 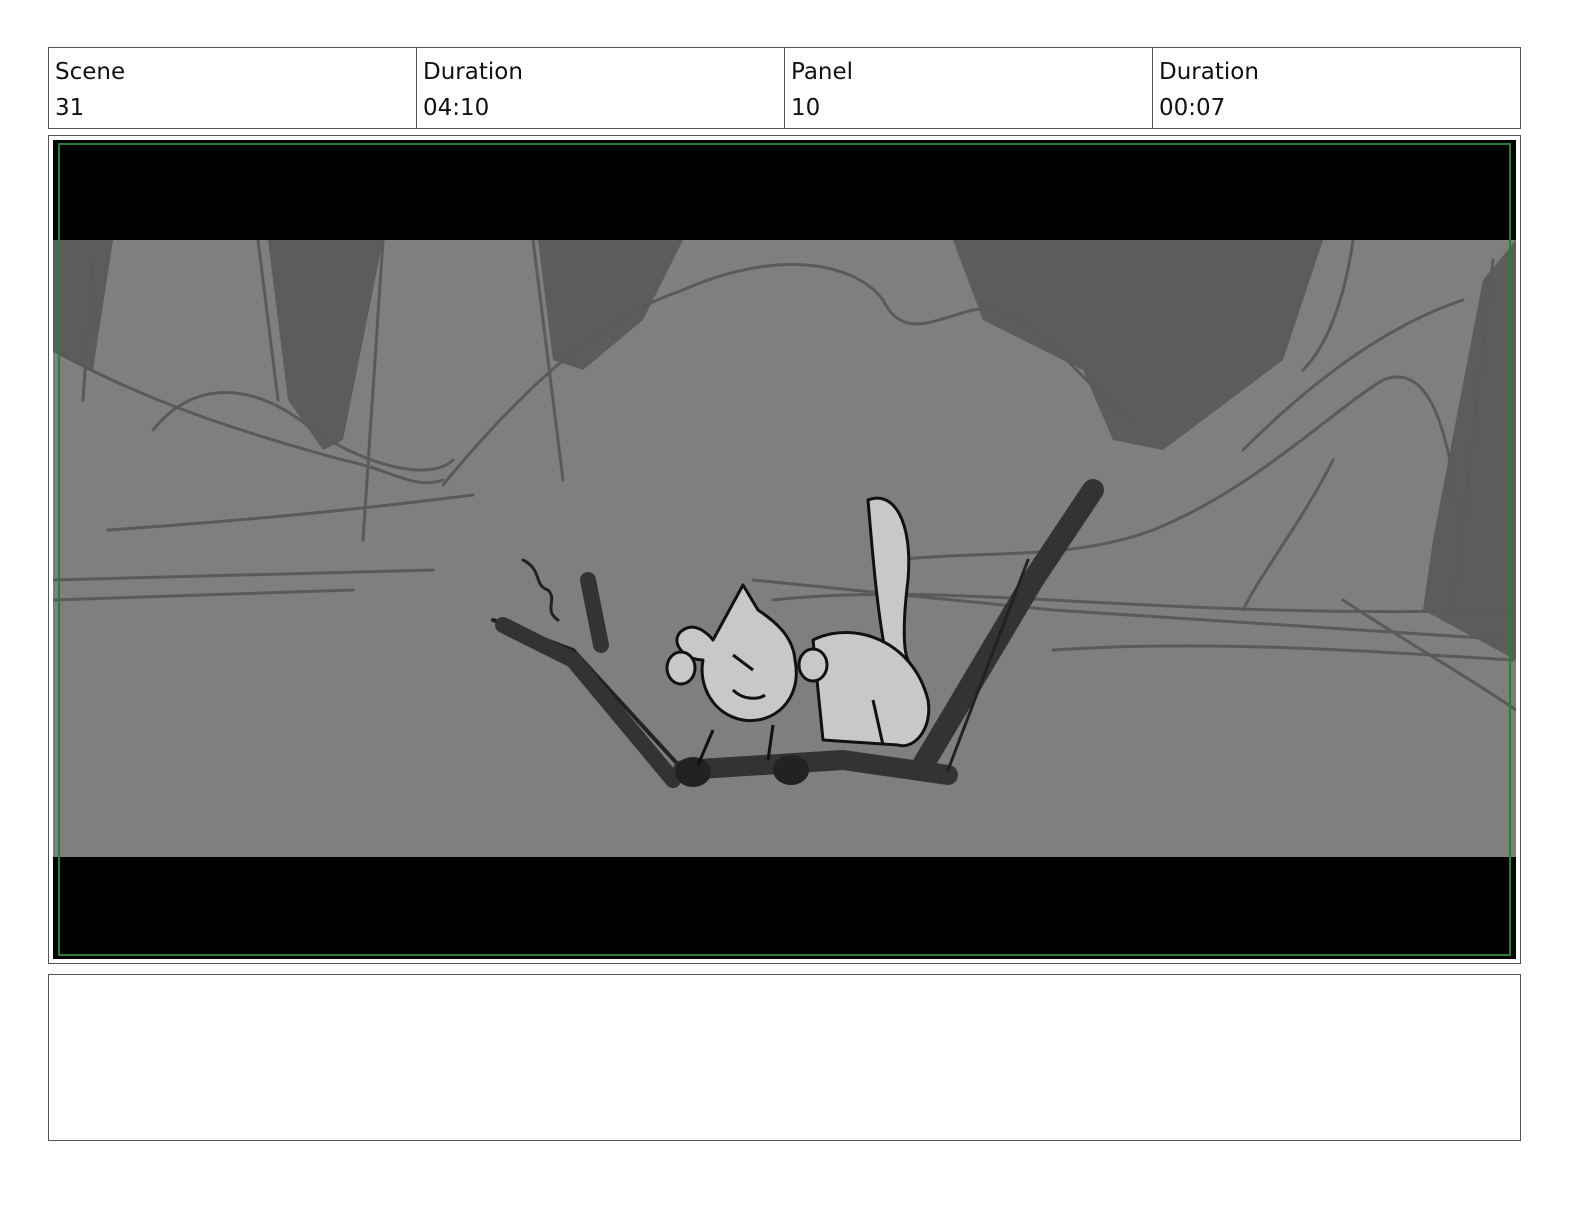 What do you see at coordinates (968, 108) in the screenshot?
I see `panel-value: 10` at bounding box center [968, 108].